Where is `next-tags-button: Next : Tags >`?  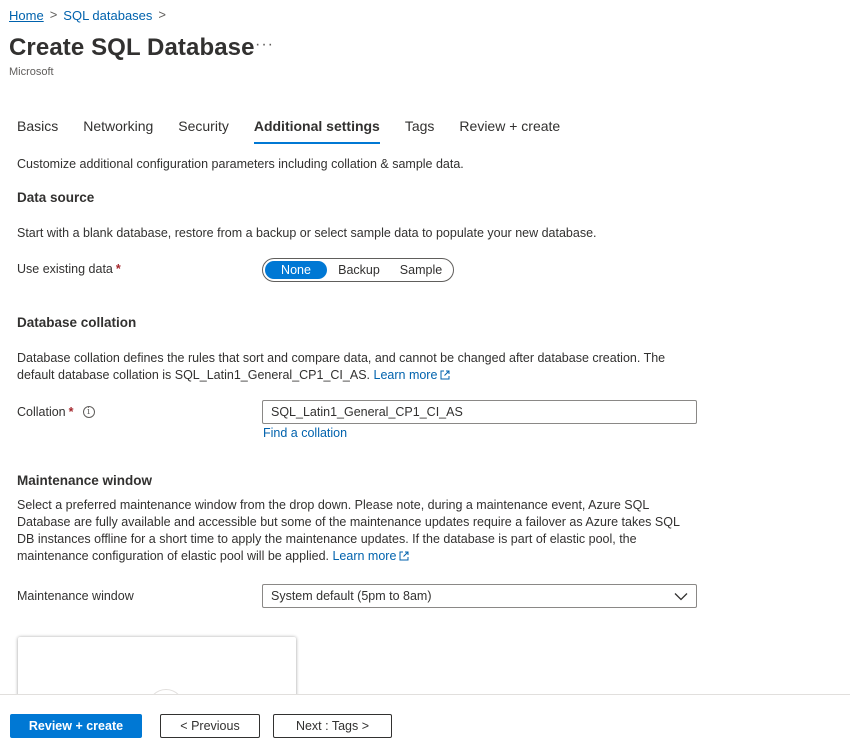 next-tags-button: Next : Tags > is located at coordinates (332, 726).